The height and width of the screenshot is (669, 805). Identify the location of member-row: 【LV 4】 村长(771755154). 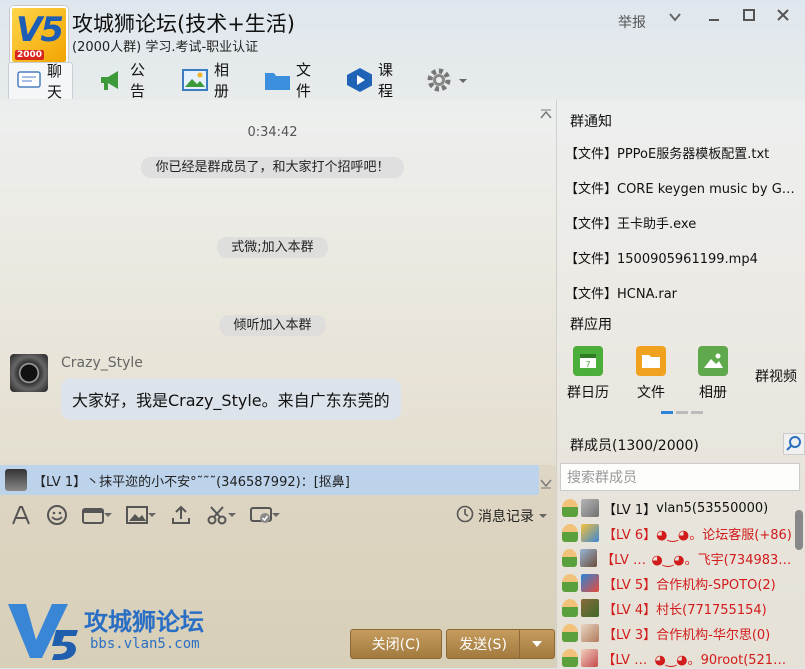
(677, 608).